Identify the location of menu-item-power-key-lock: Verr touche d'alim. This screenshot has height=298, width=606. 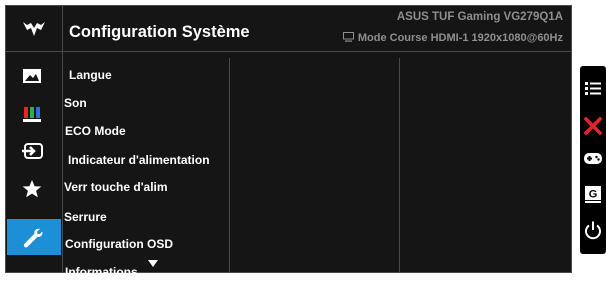
(116, 187).